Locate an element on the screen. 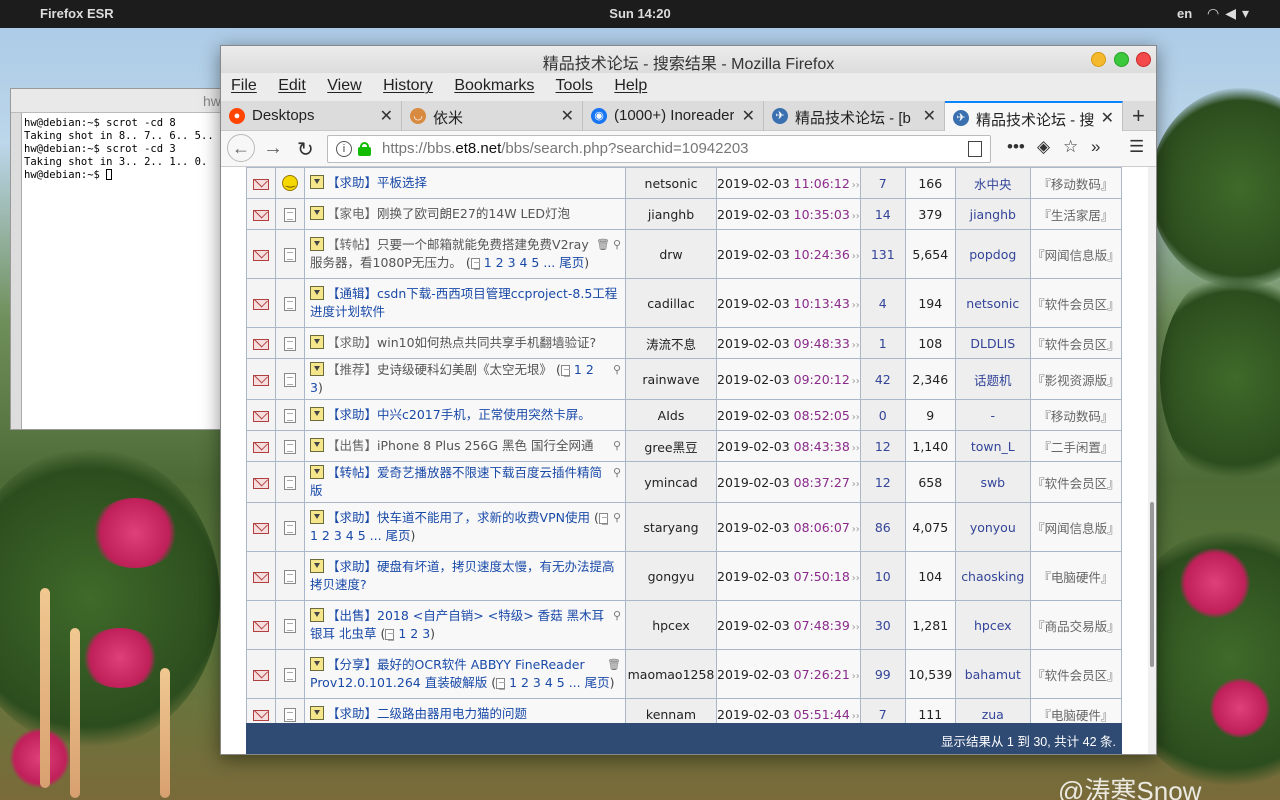  last-poster: - is located at coordinates (993, 415).